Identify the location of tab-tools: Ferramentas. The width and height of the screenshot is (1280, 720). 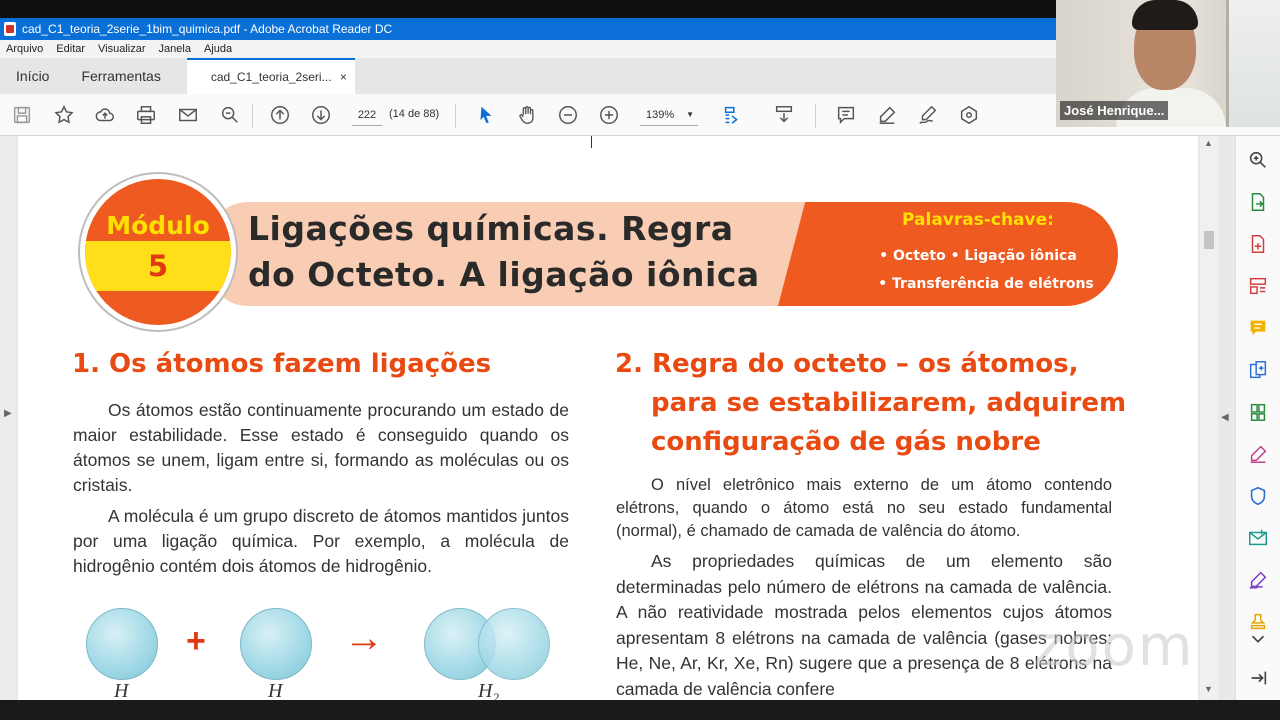
(120, 76).